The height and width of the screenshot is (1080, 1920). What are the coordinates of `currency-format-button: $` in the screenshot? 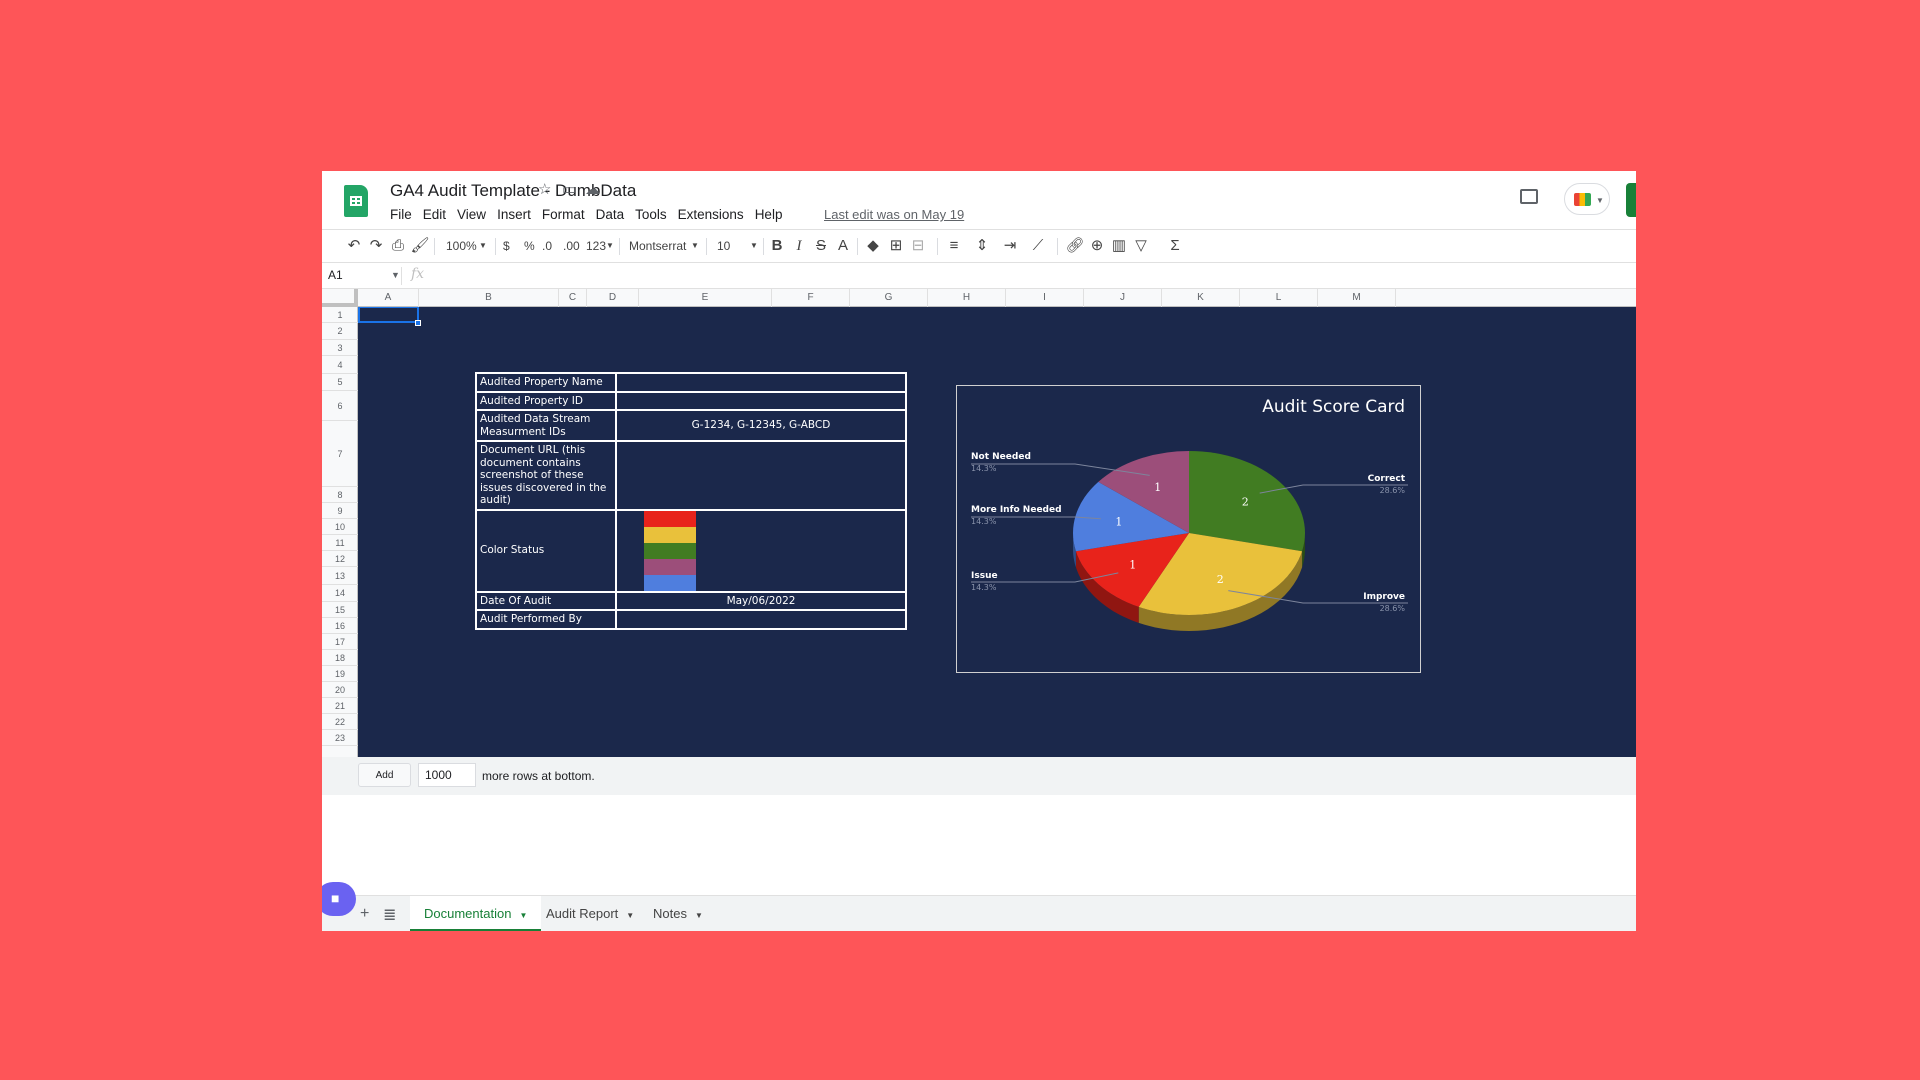 It's located at (506, 246).